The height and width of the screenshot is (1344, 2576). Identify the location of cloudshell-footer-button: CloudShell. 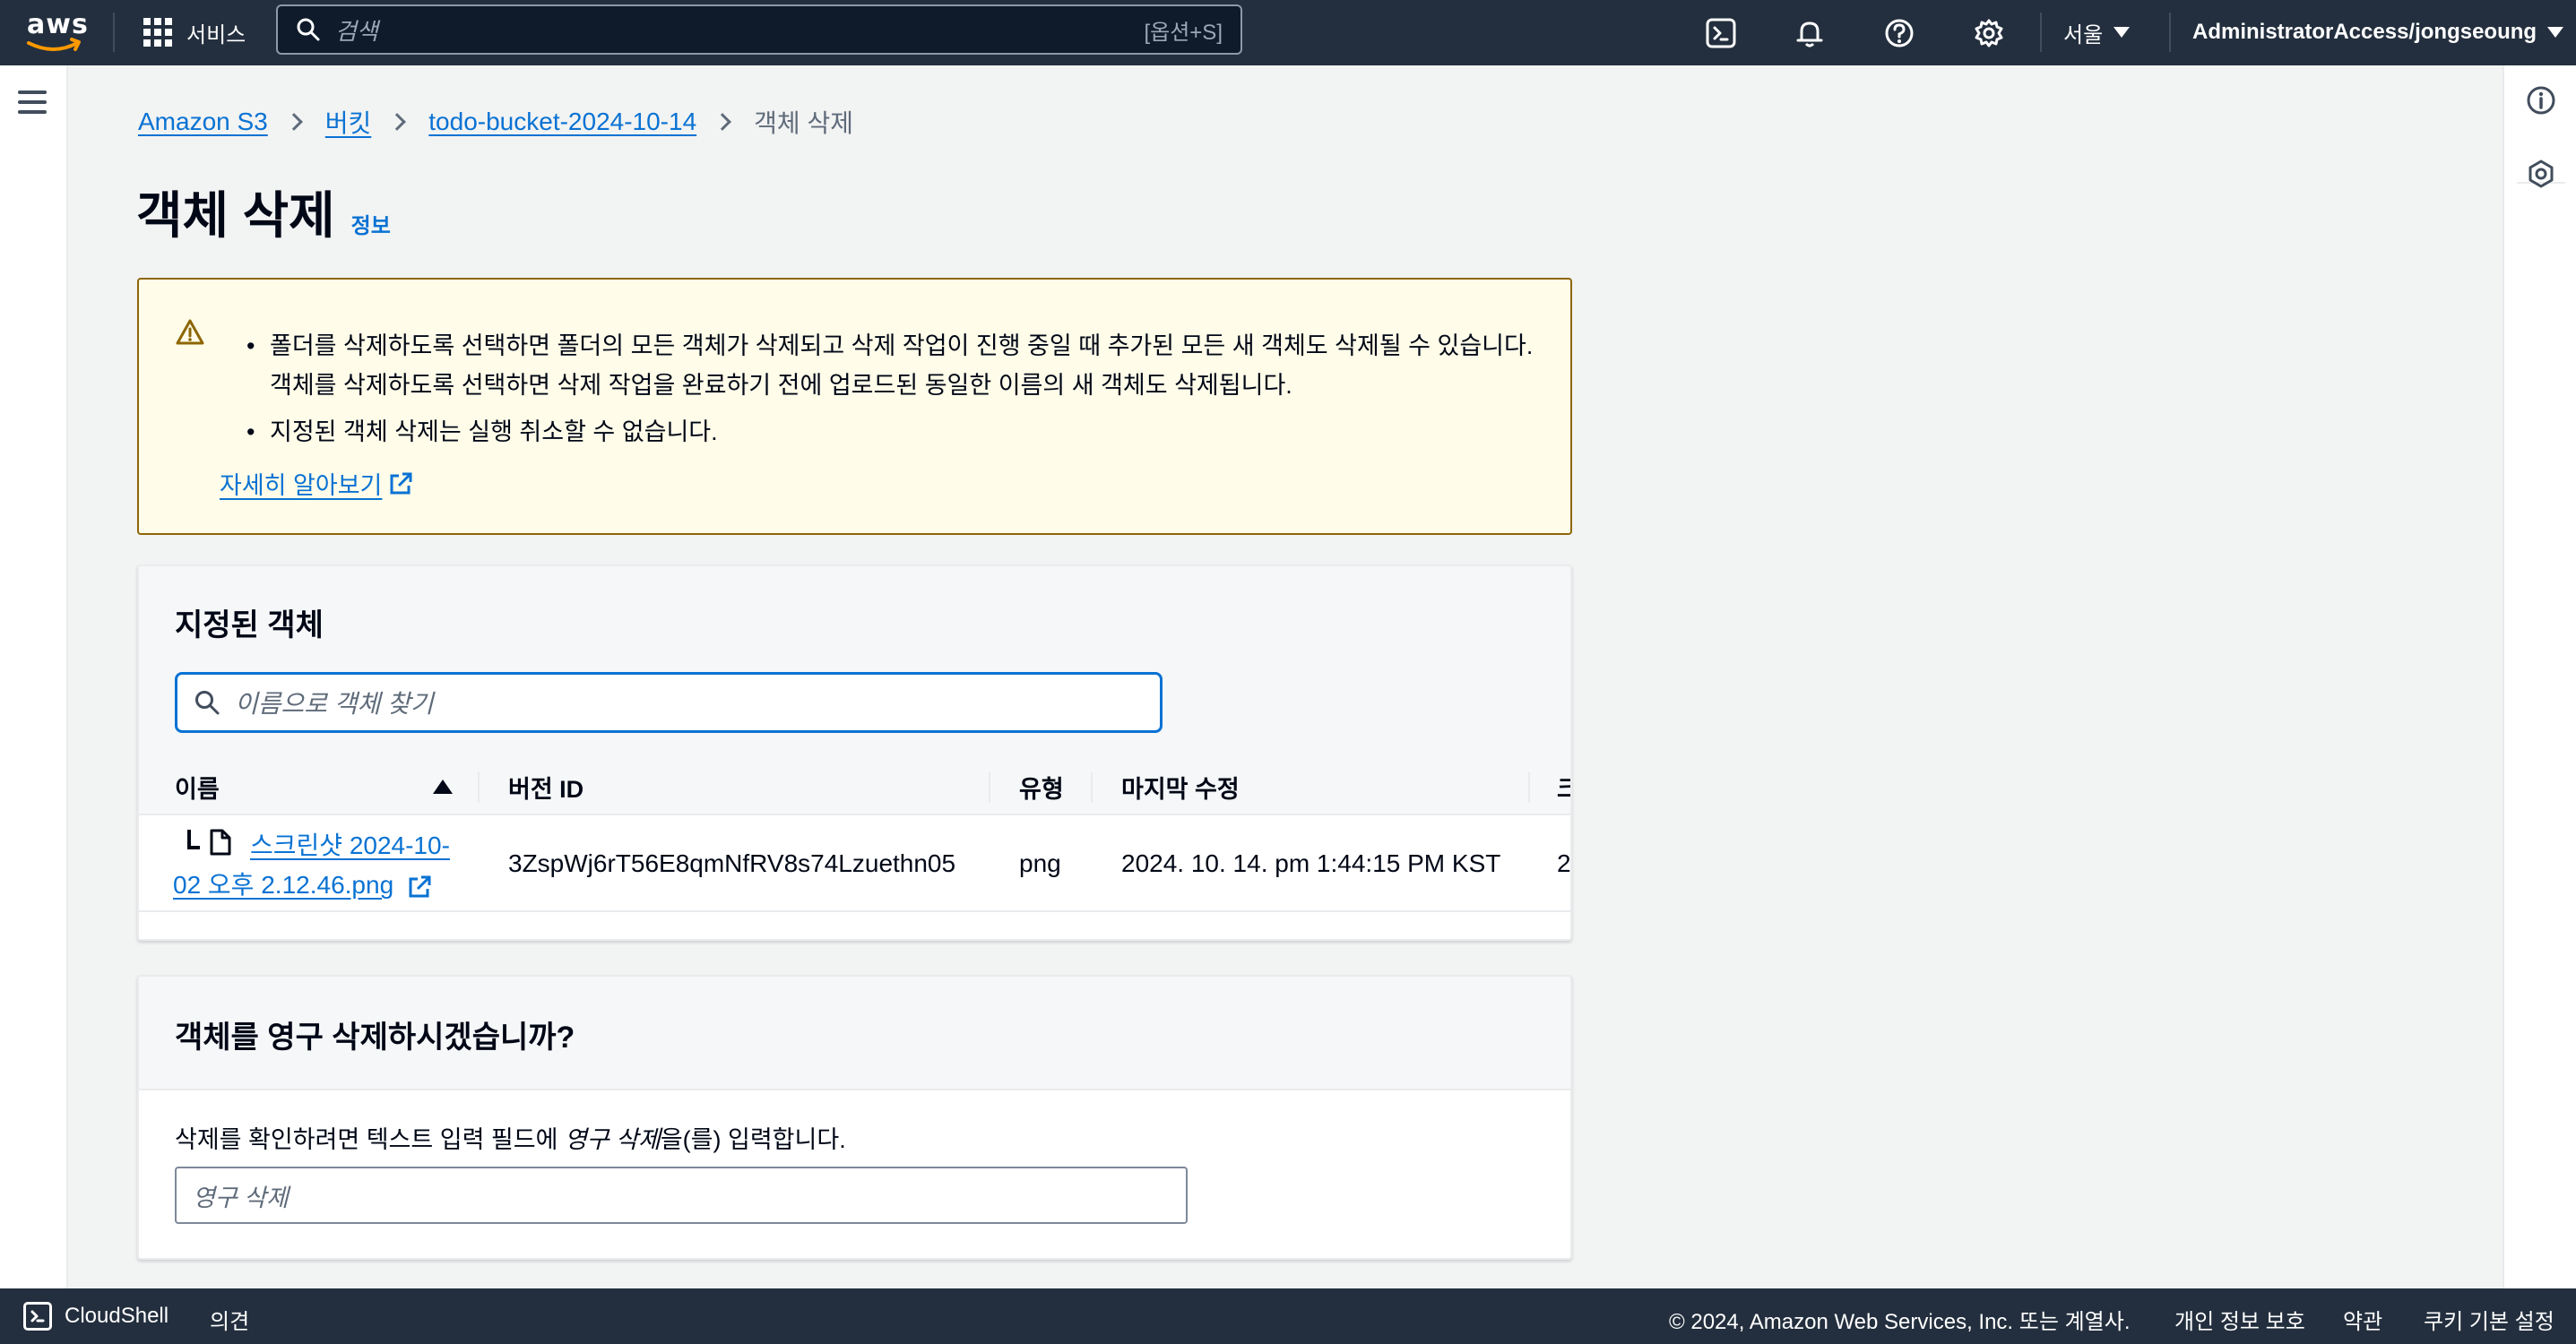
(96, 1316).